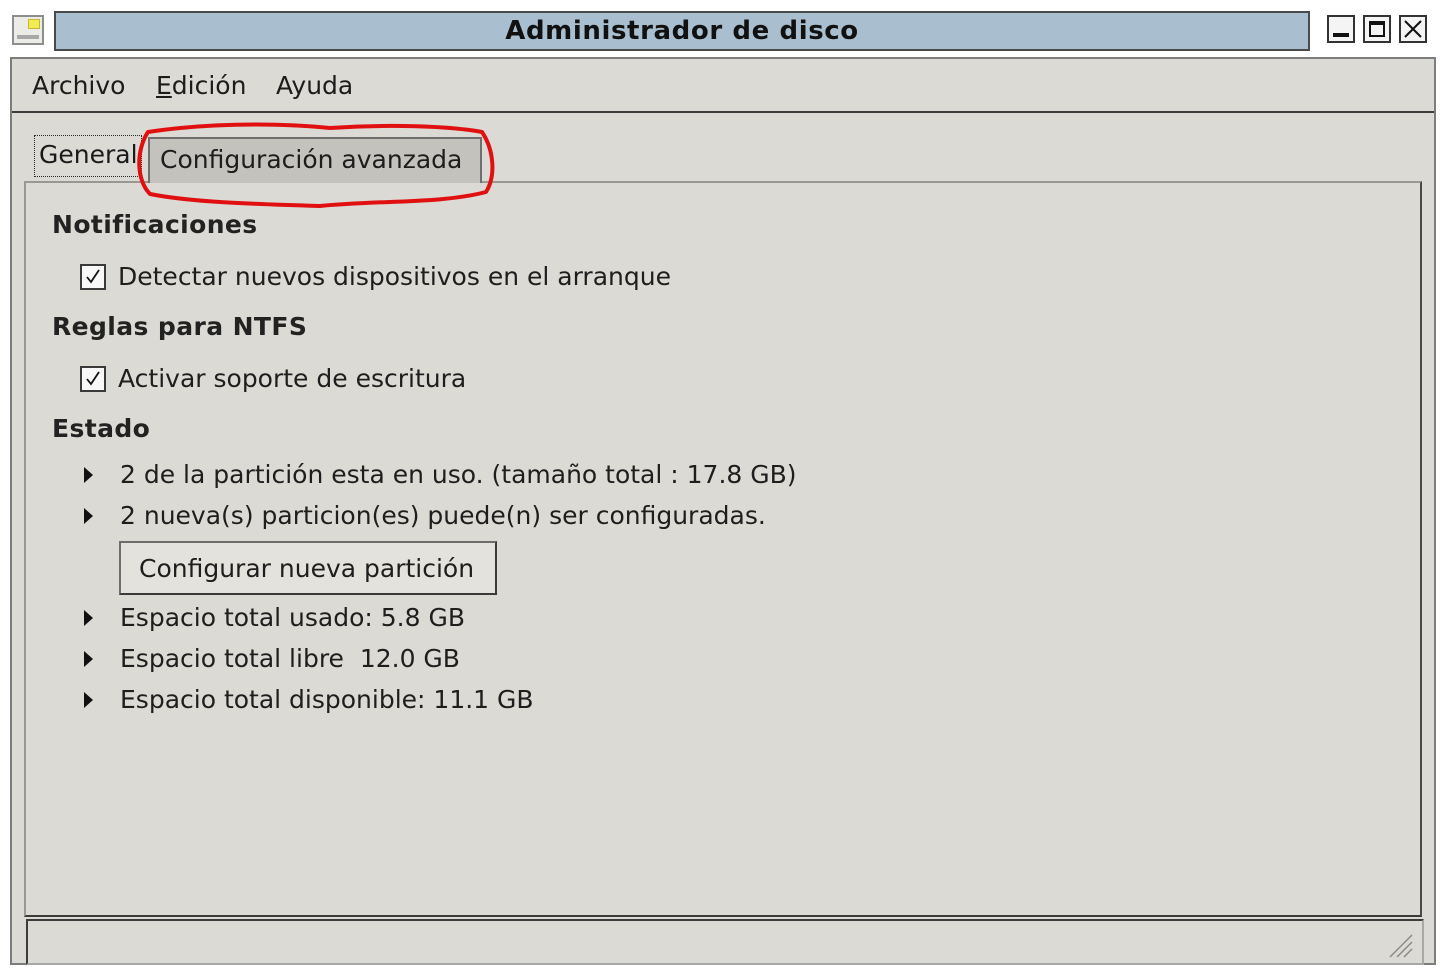  Describe the element at coordinates (1341, 29) in the screenshot. I see `minimize-button` at that location.